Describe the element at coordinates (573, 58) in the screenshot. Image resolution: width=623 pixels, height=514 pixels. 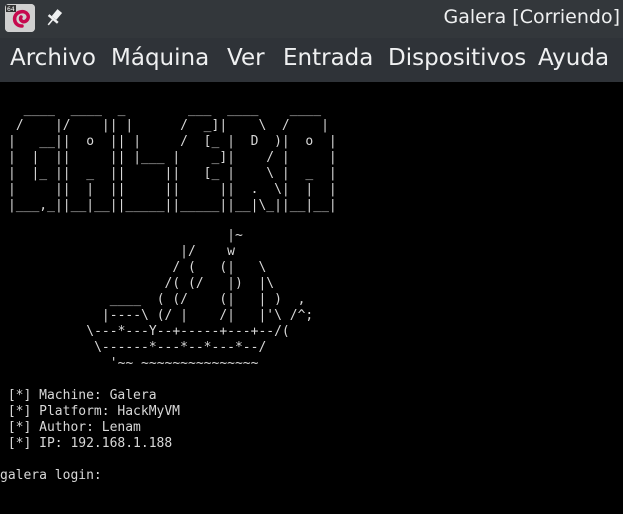
I see `menu-ayuda: Ayuda` at that location.